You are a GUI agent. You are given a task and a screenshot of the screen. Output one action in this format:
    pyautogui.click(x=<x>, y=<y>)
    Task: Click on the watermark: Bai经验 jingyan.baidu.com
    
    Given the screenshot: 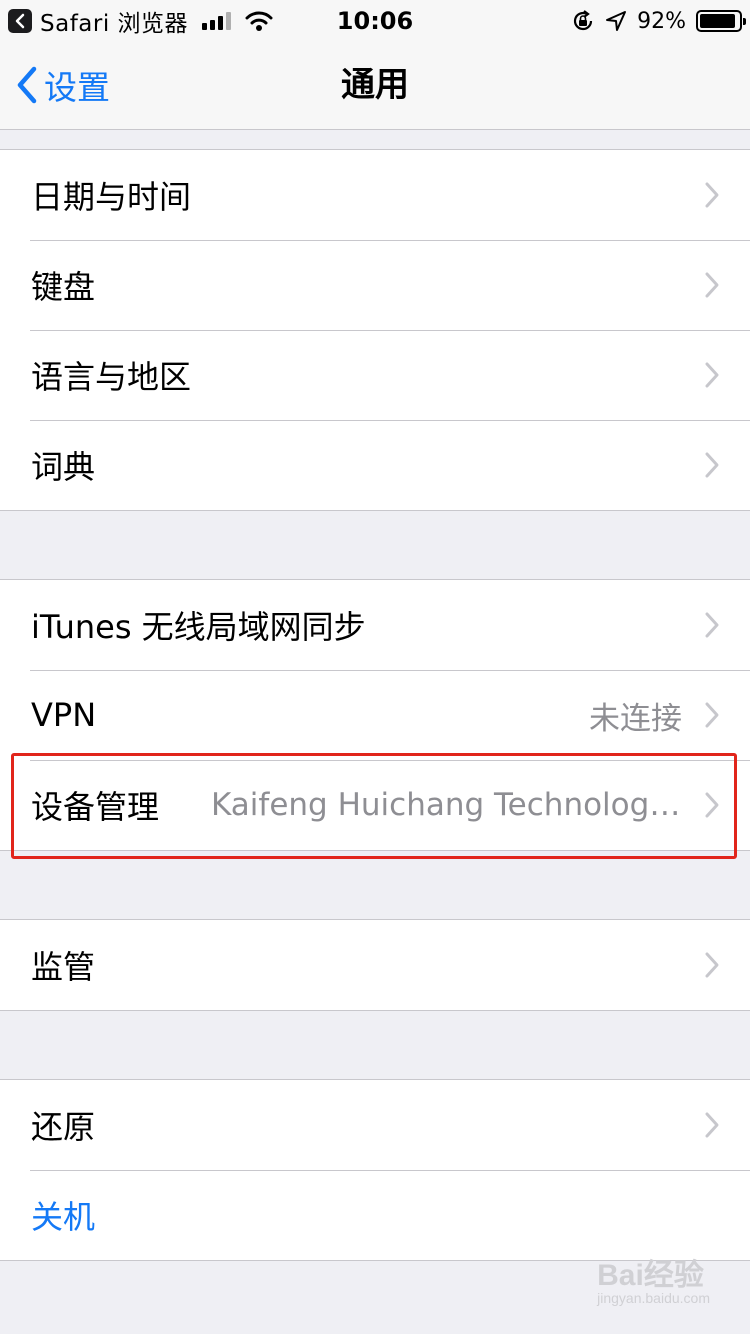 What is the action you would take?
    pyautogui.click(x=653, y=1278)
    